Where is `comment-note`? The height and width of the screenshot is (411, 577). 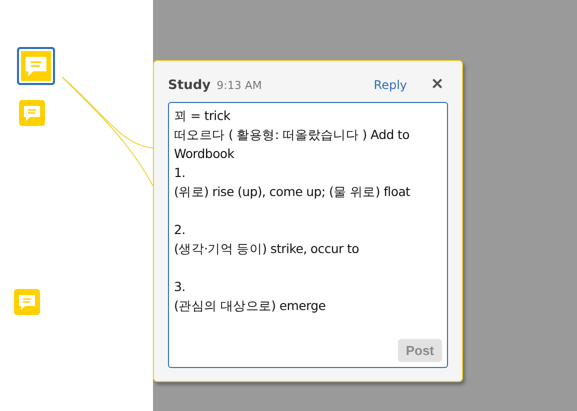 comment-note is located at coordinates (36, 66).